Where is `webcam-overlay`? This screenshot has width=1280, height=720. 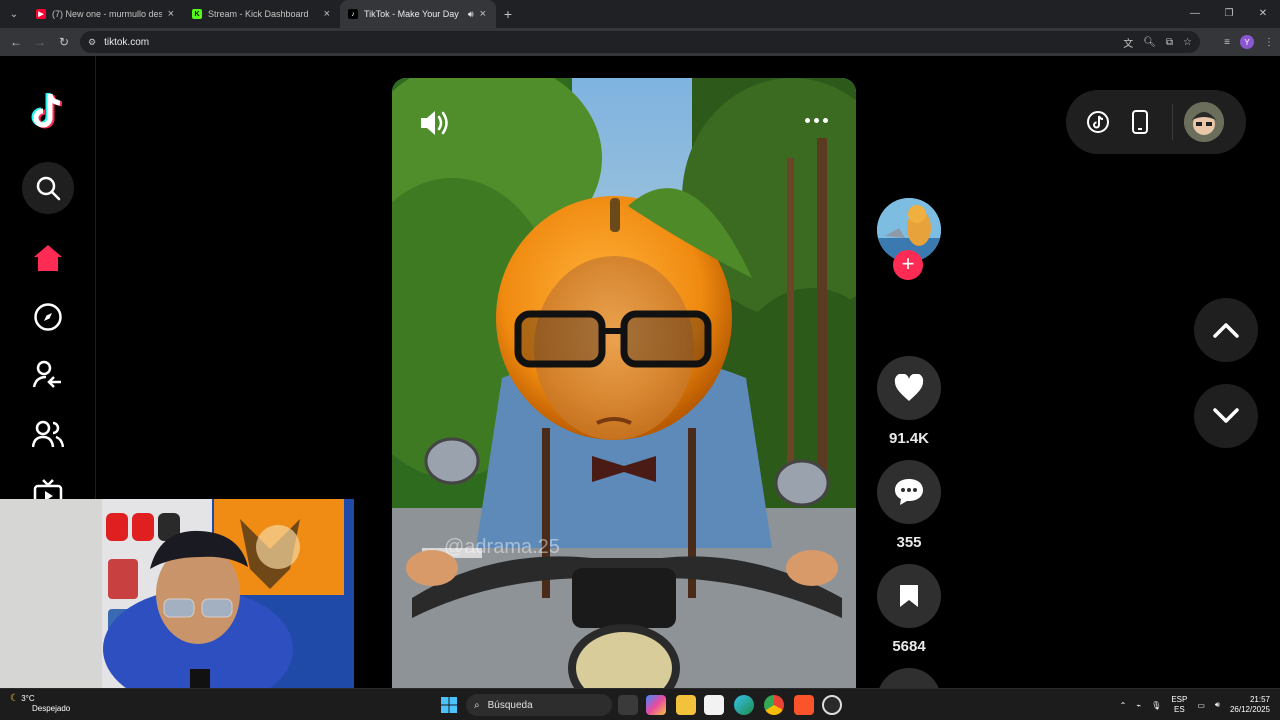
webcam-overlay is located at coordinates (177, 598).